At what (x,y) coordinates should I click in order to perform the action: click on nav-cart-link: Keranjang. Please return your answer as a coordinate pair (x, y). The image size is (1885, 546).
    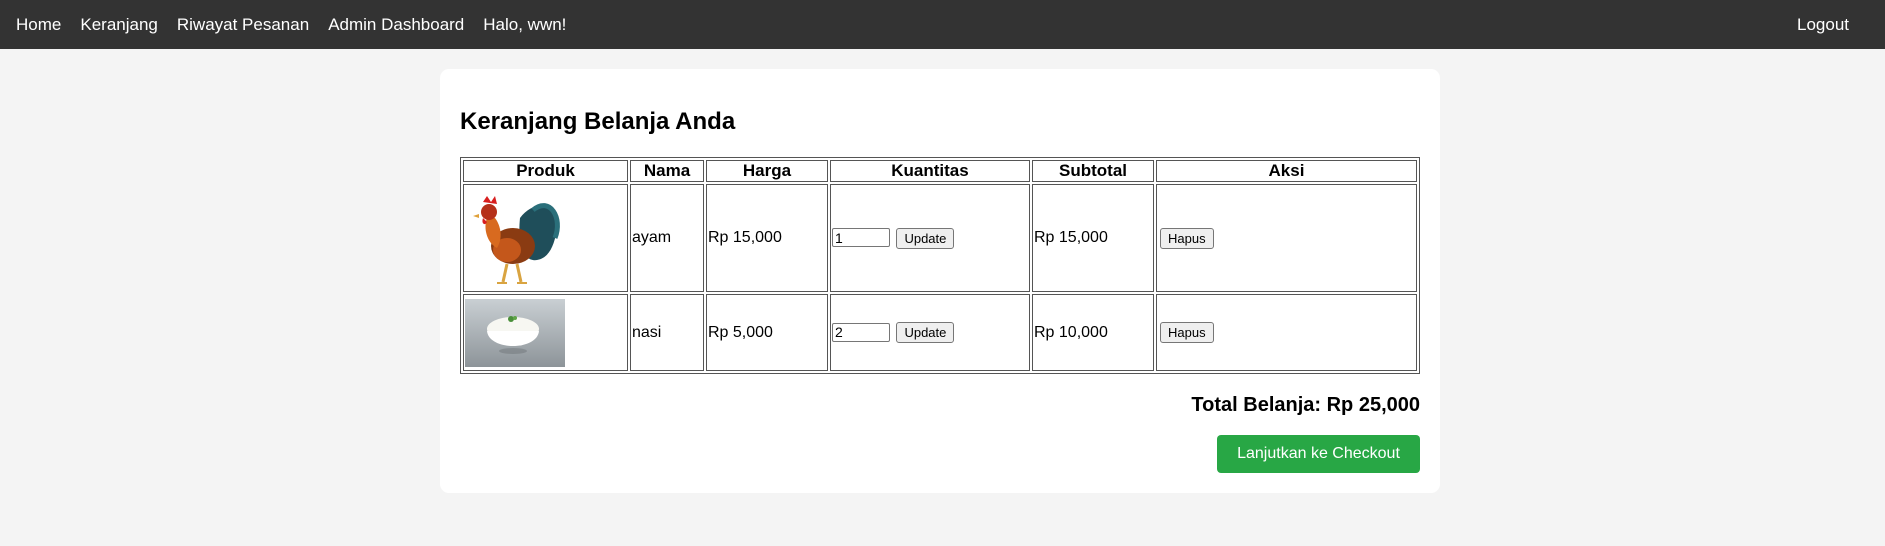
    Looking at the image, I should click on (119, 25).